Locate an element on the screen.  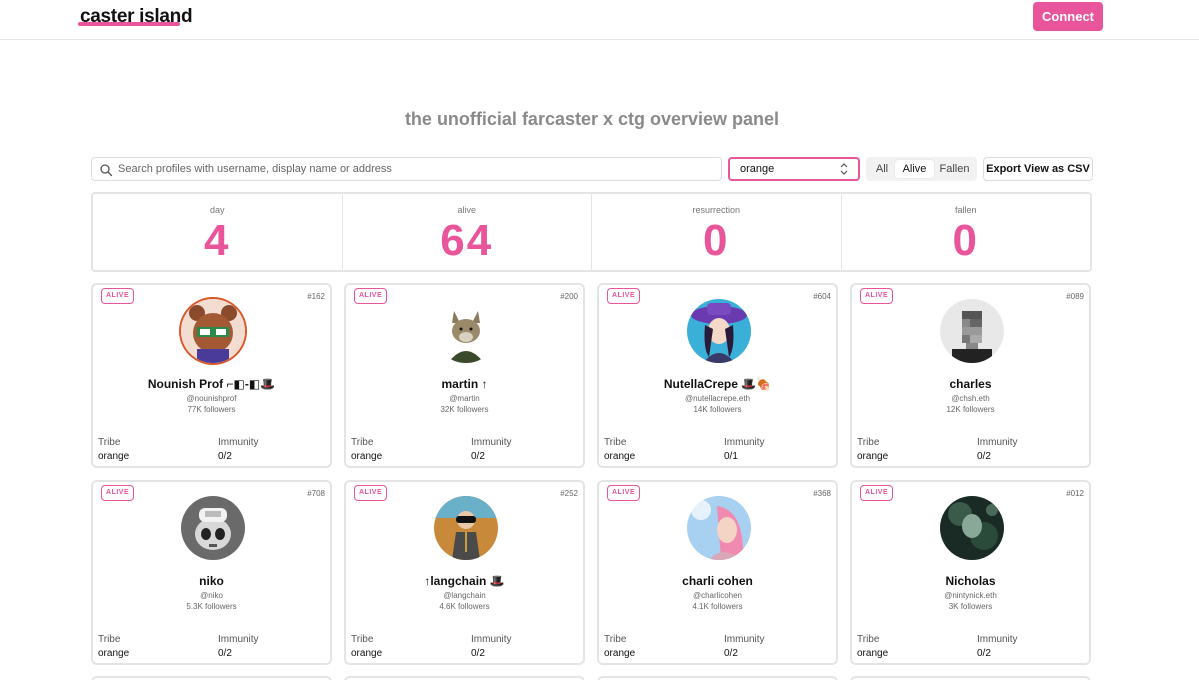
follower-count: 4.6K followers is located at coordinates (464, 606).